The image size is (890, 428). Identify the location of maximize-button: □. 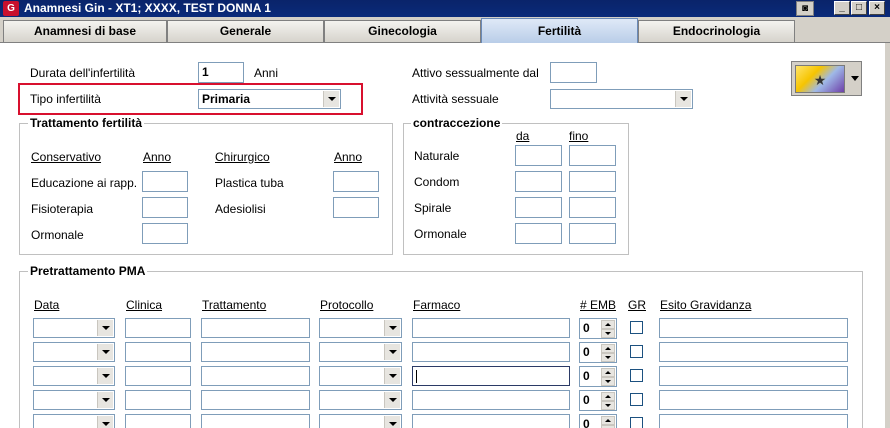
(859, 8).